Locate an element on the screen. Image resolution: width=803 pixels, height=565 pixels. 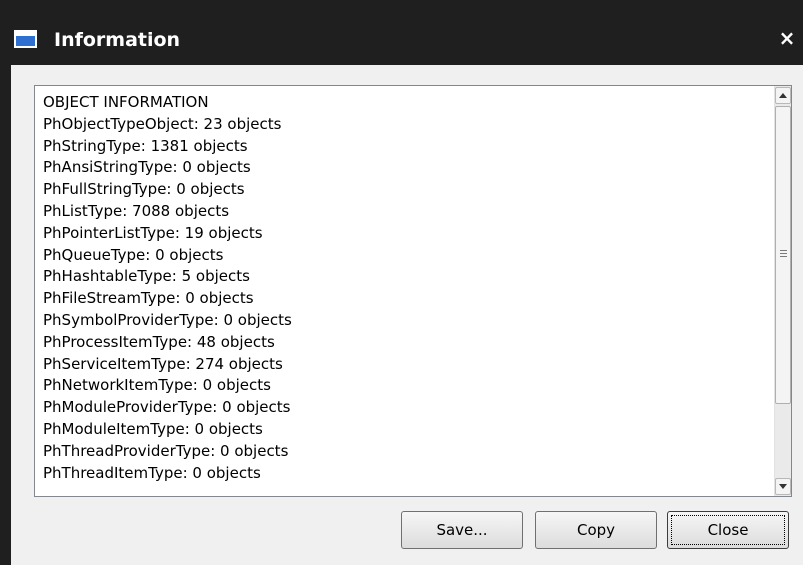
arrow-down-icon is located at coordinates (783, 486).